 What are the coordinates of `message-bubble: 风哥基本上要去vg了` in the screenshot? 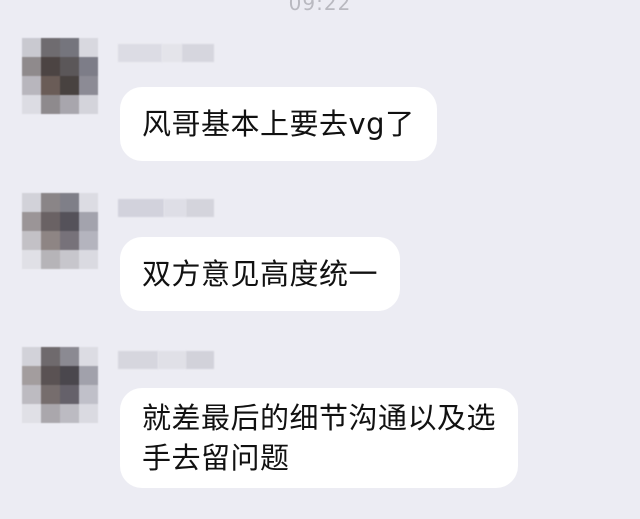 It's located at (278, 124).